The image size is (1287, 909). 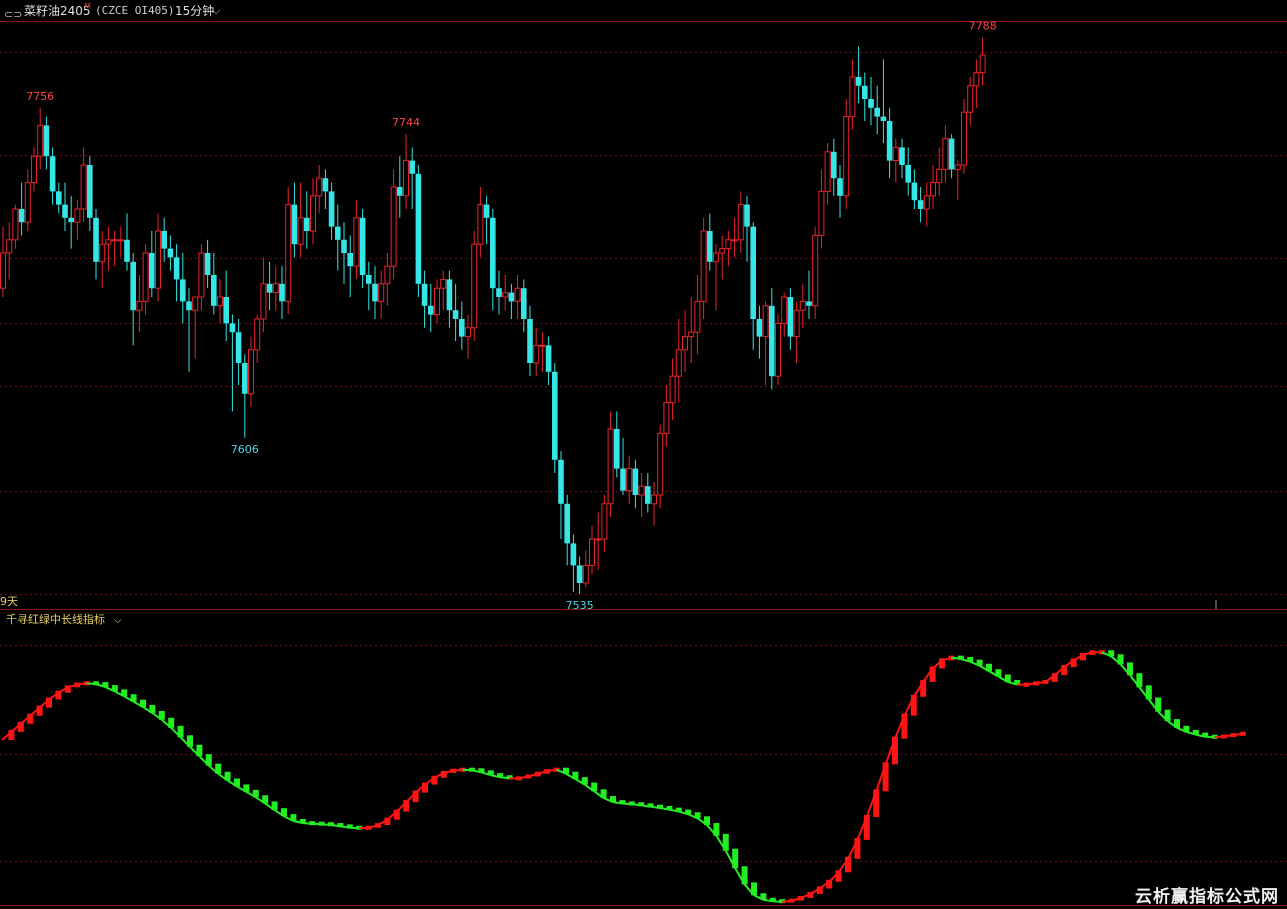 What do you see at coordinates (1207, 897) in the screenshot?
I see `watermark: 云析赢指标公式网` at bounding box center [1207, 897].